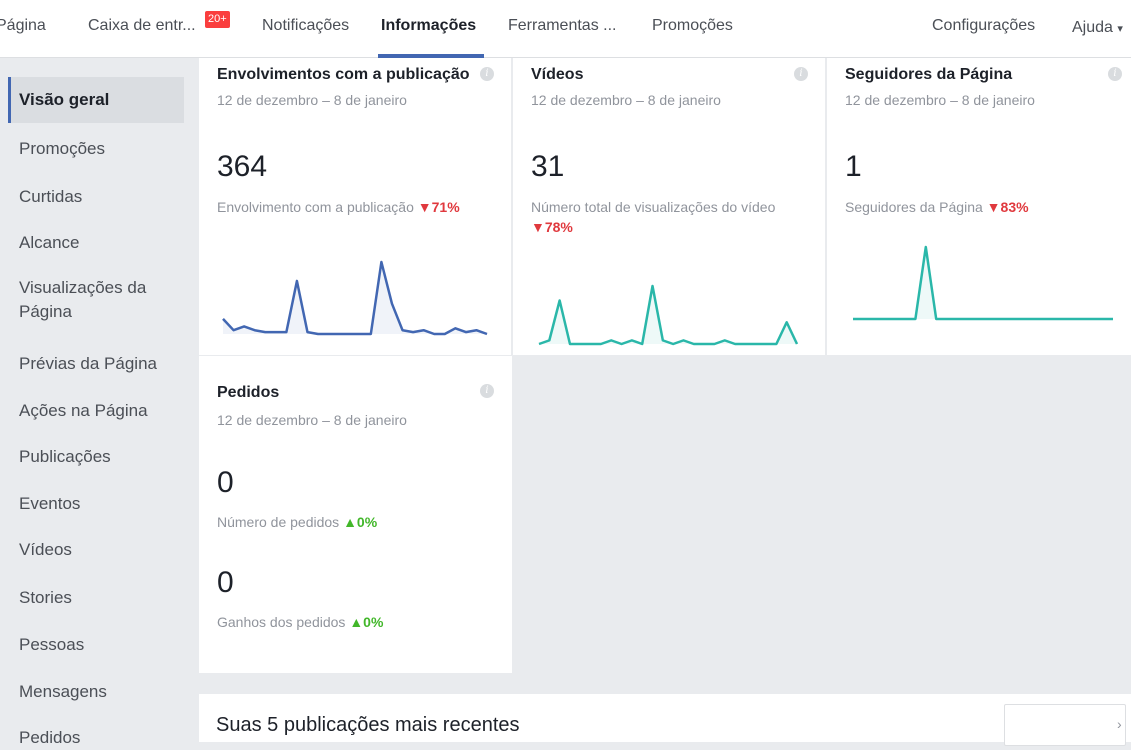  Describe the element at coordinates (248, 392) in the screenshot. I see `card-title: Pedidos` at that location.